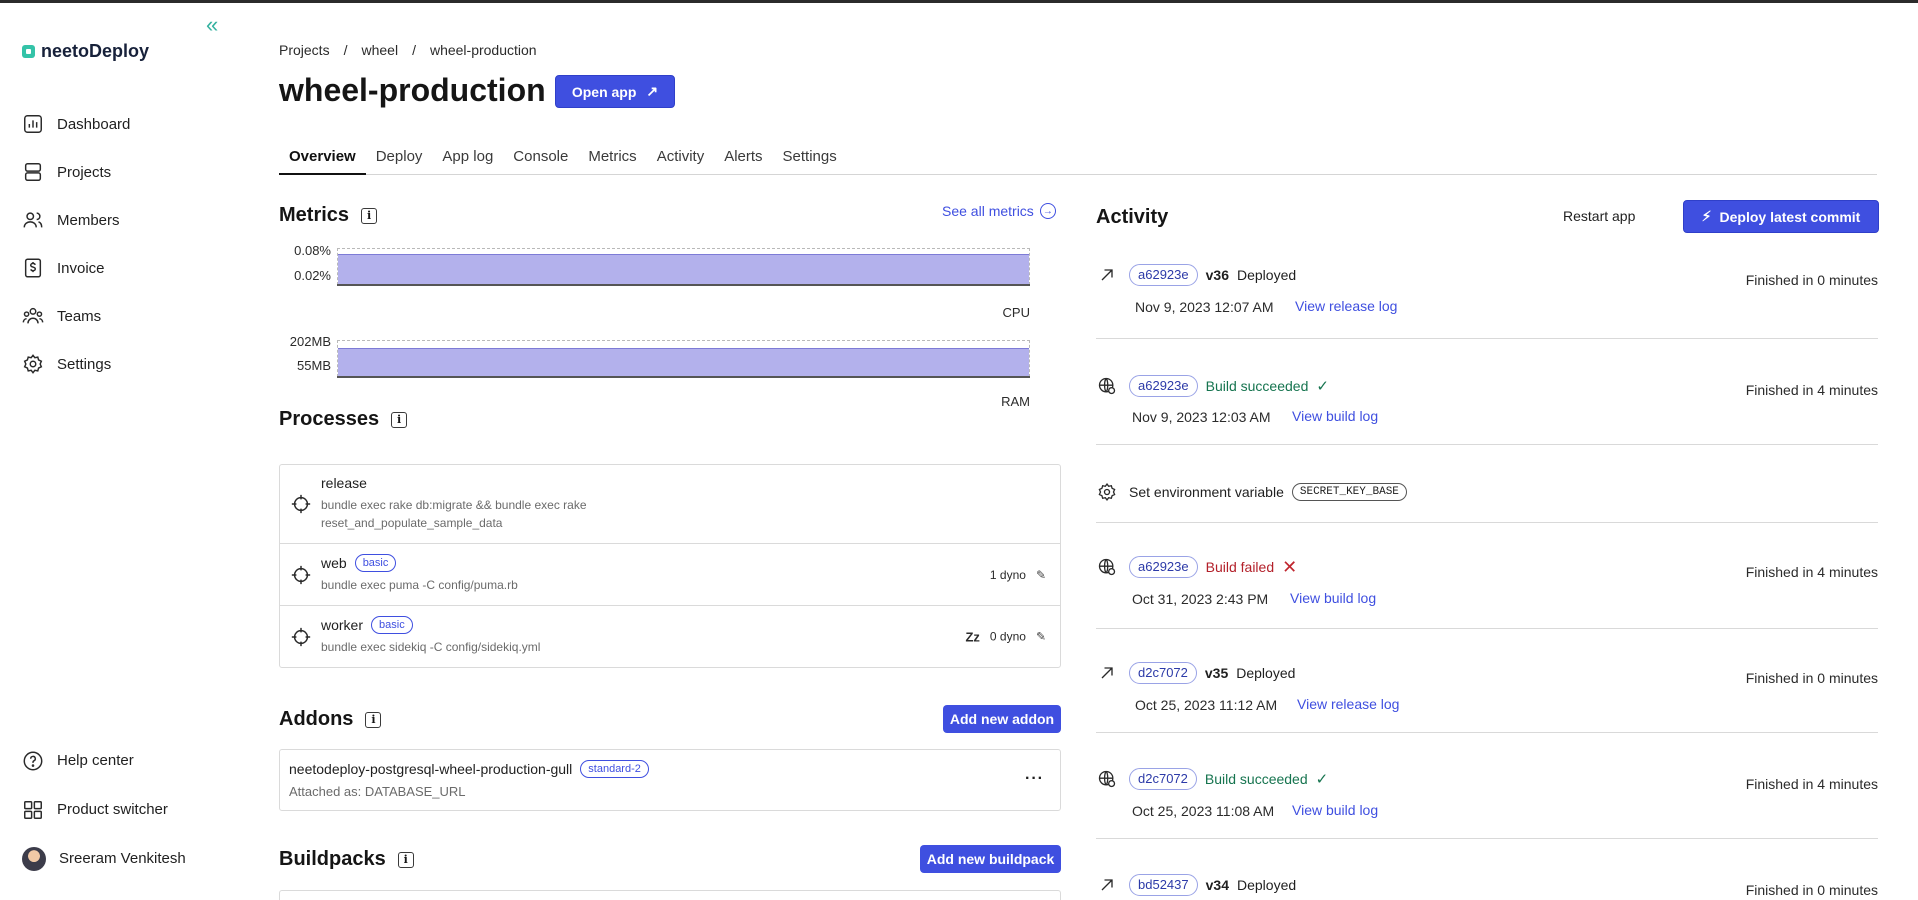 This screenshot has height=900, width=1918. What do you see at coordinates (217, 25) in the screenshot?
I see `collapse-sidebar-icon: «` at bounding box center [217, 25].